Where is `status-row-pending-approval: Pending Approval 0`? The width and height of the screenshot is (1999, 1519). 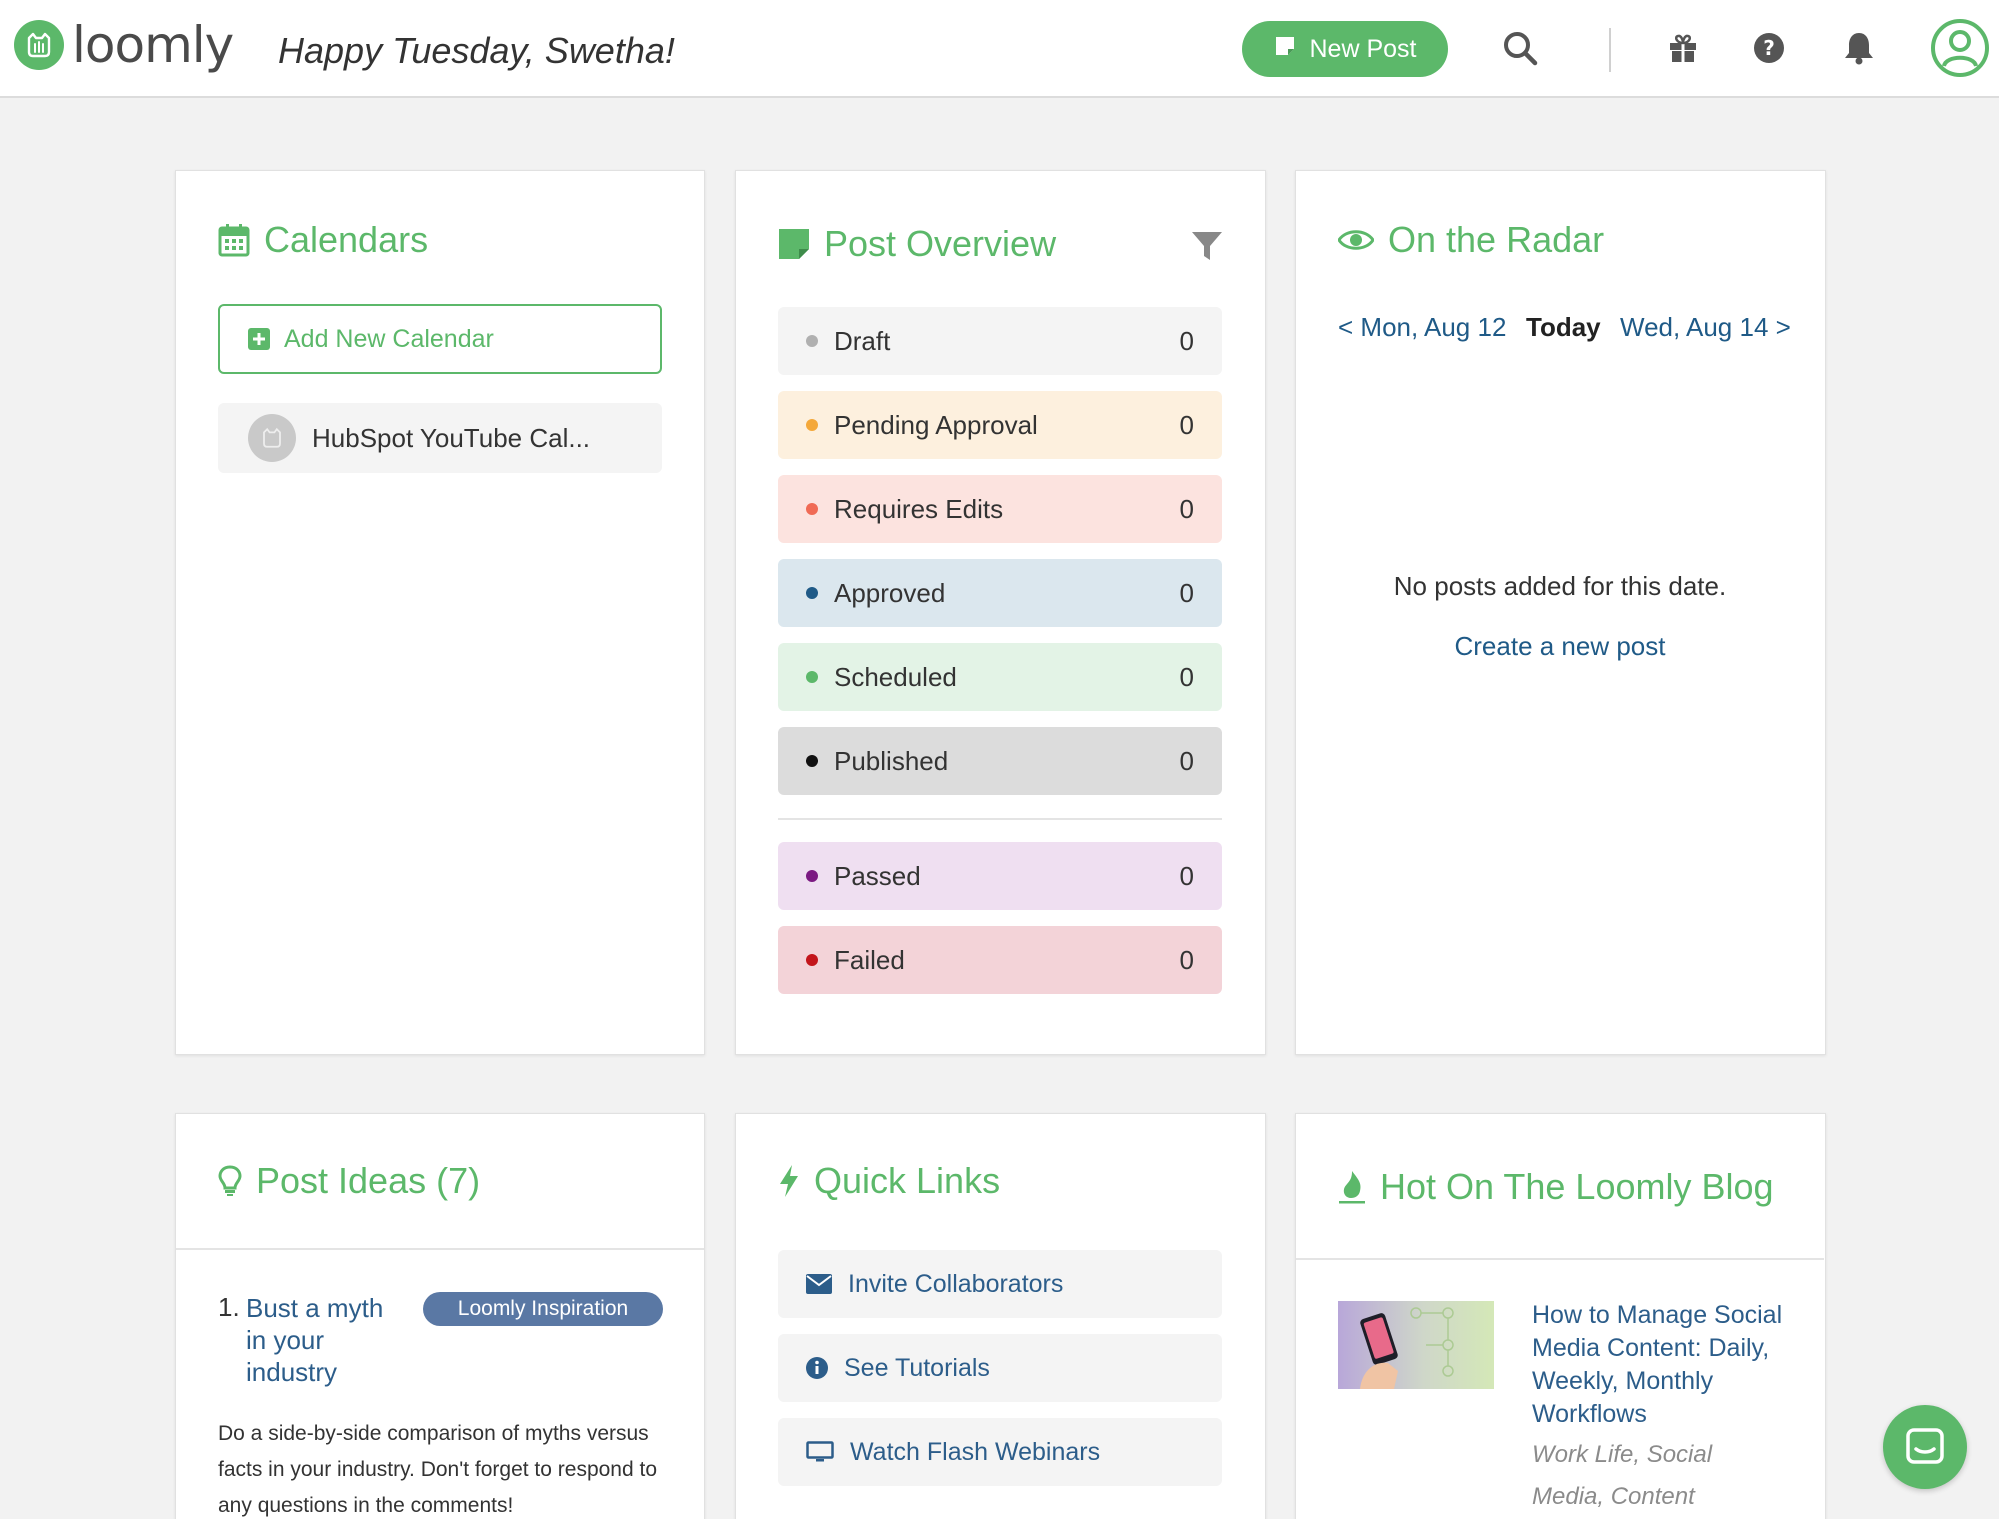 status-row-pending-approval: Pending Approval 0 is located at coordinates (1000, 425).